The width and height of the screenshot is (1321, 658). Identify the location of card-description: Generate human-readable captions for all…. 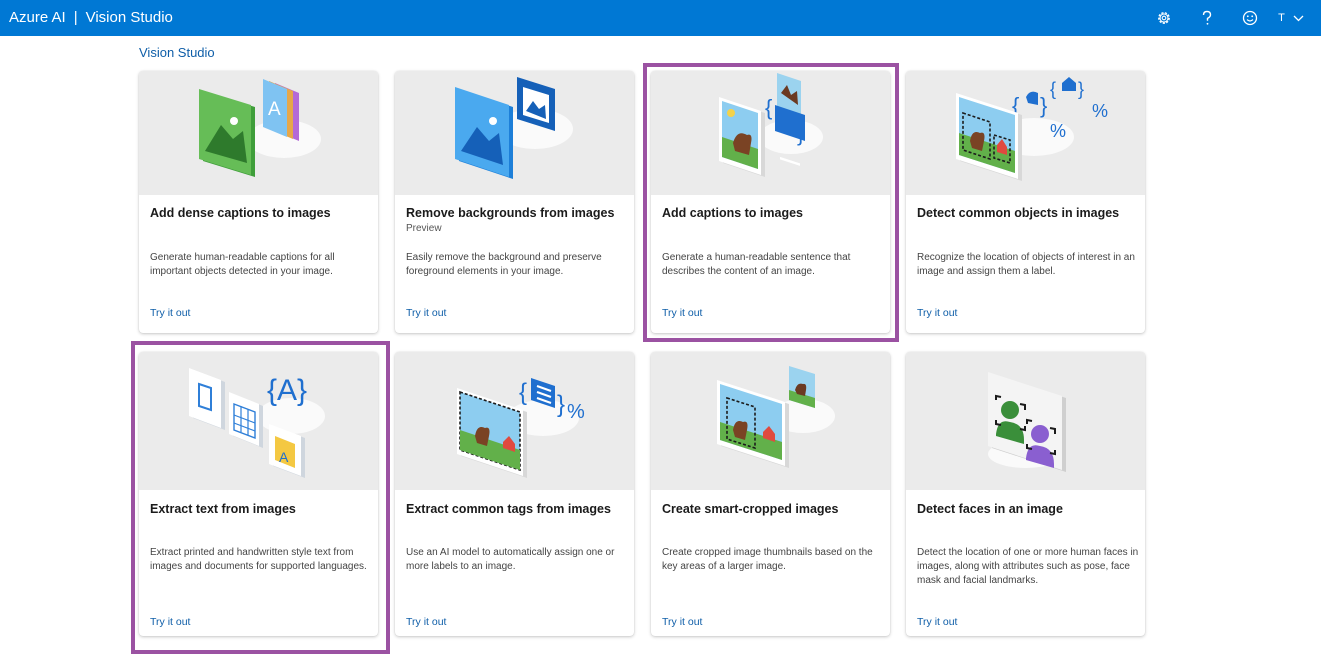
(242, 264).